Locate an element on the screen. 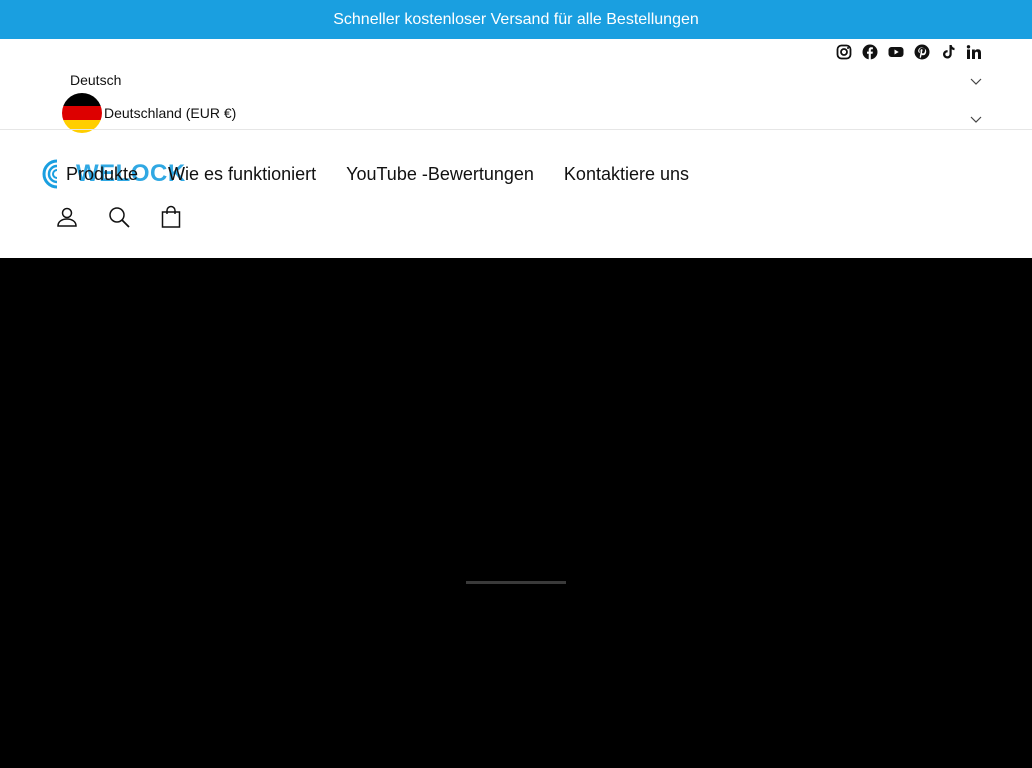  linkedin-icon is located at coordinates (974, 52).